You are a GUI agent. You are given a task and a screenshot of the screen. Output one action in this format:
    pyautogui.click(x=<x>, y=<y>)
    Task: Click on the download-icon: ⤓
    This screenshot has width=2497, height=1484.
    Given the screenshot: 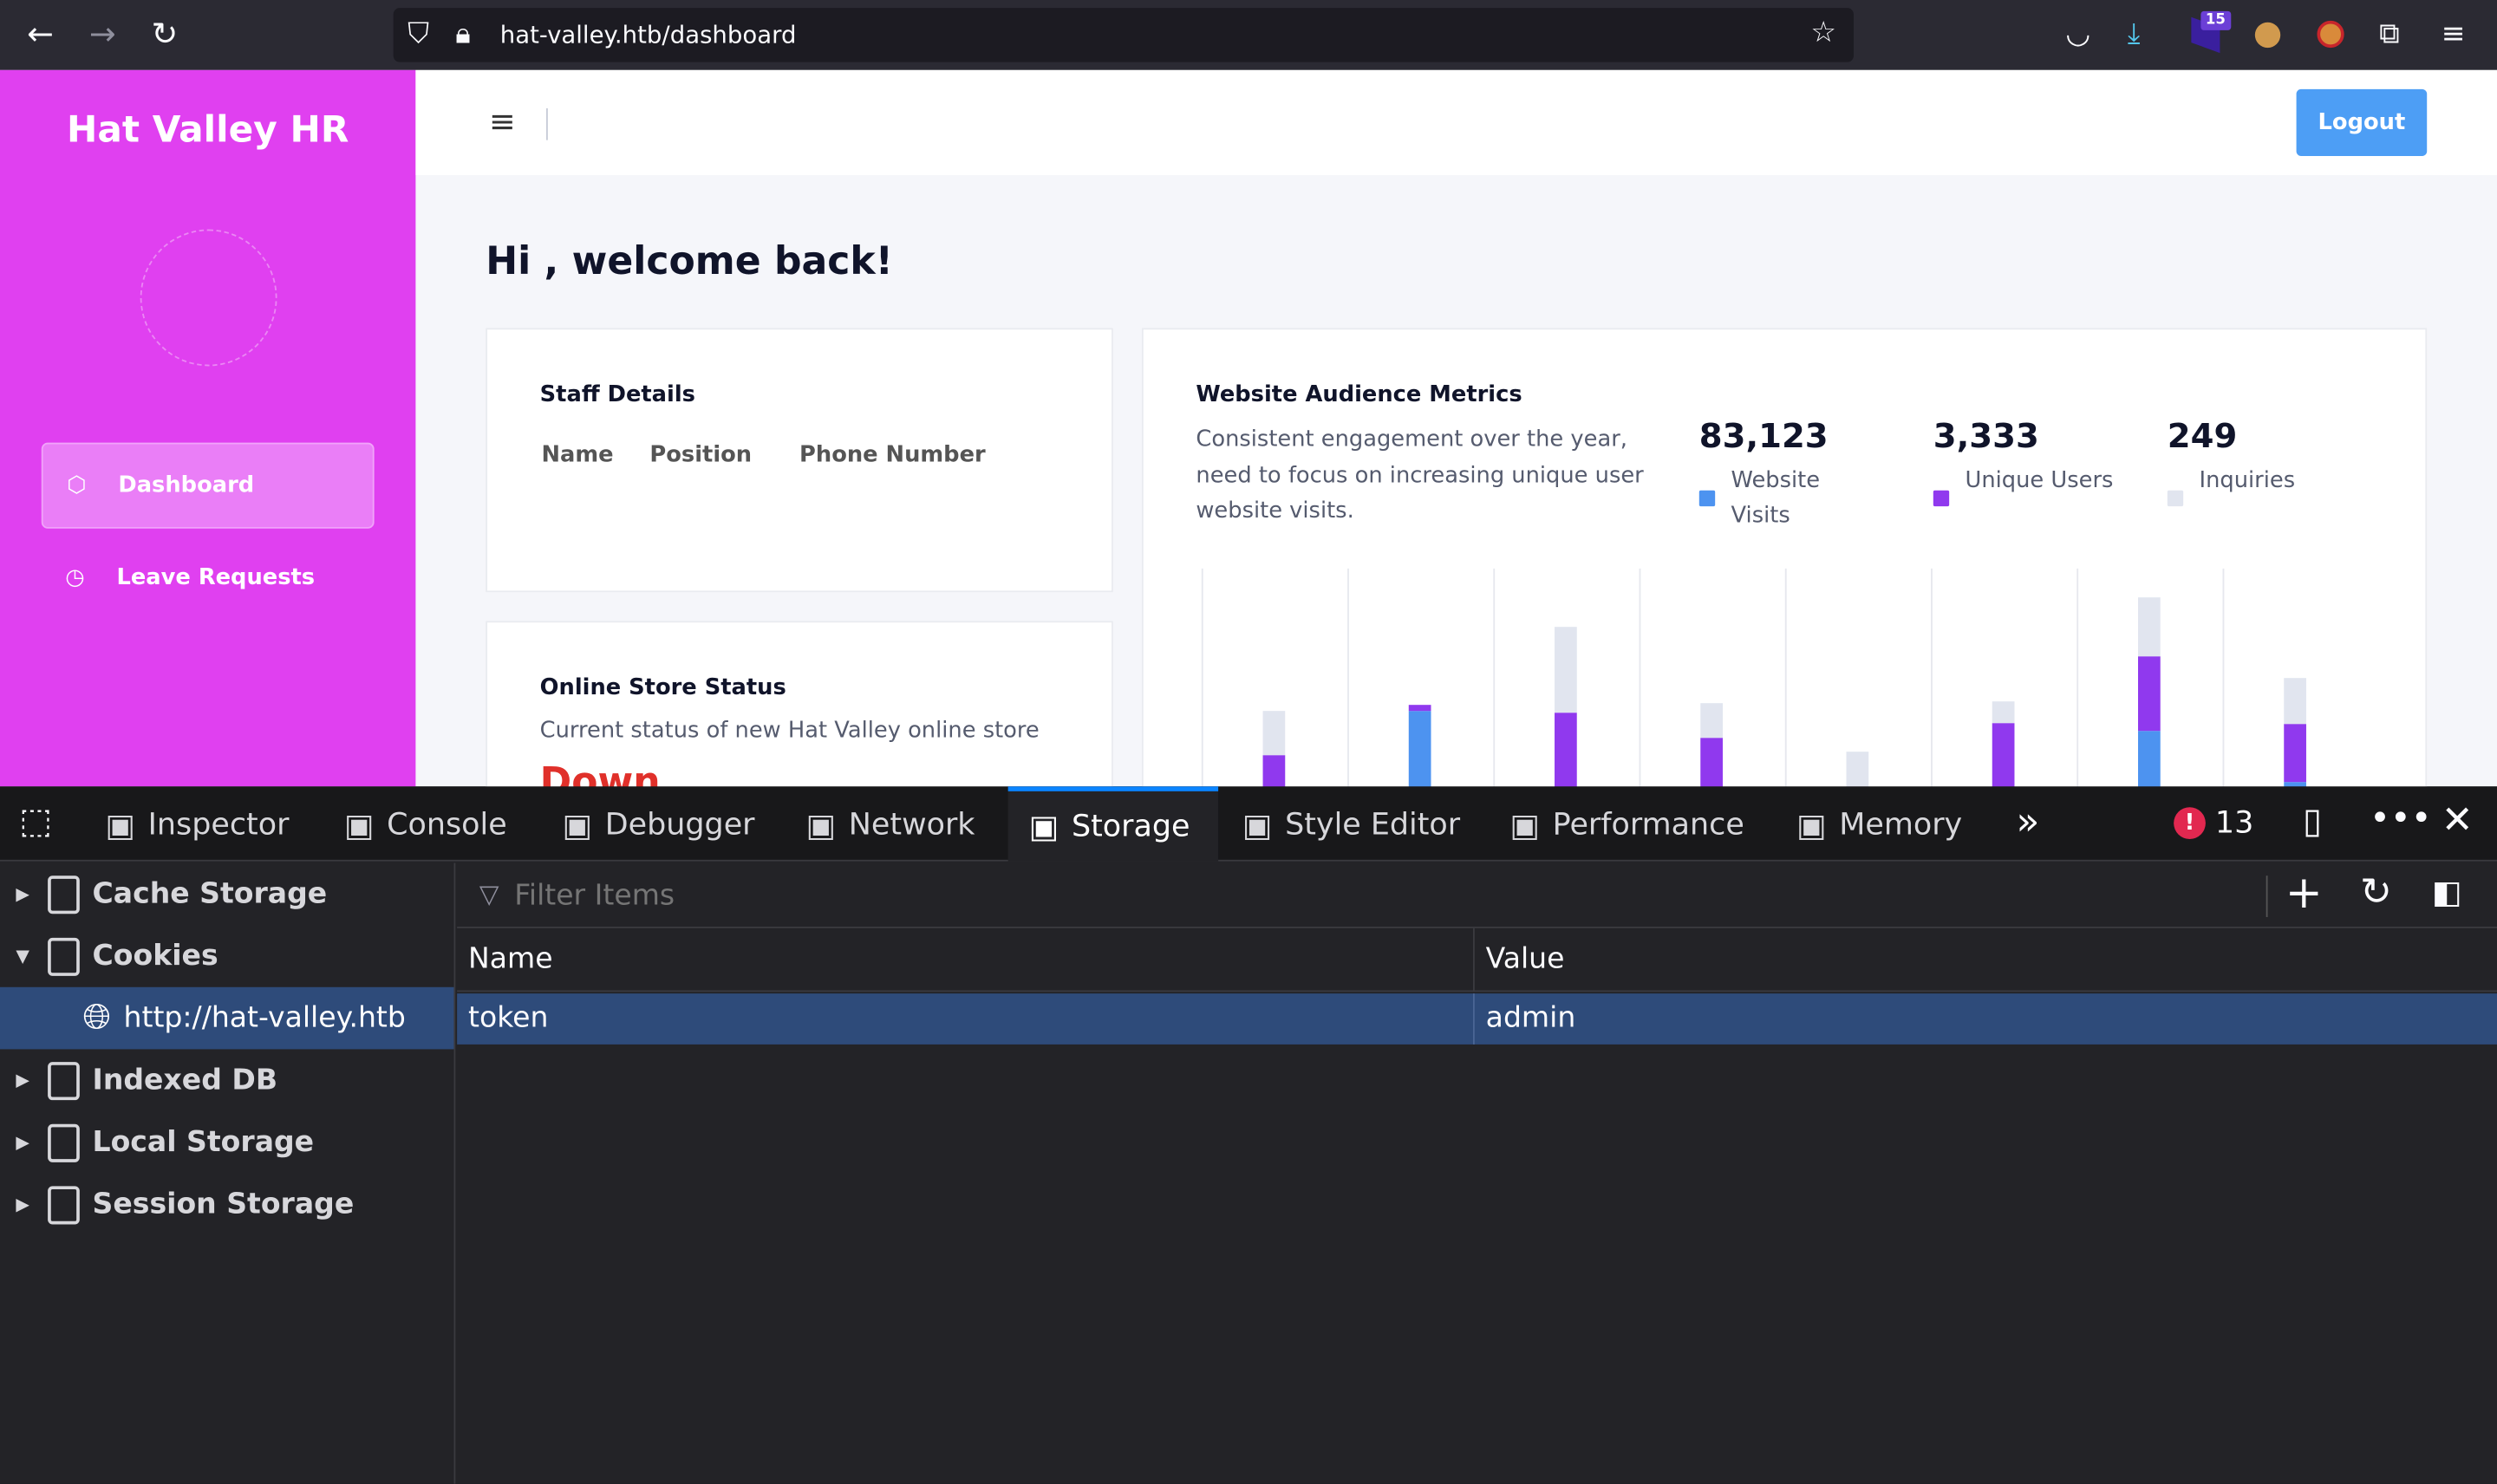 What is the action you would take?
    pyautogui.click(x=2134, y=34)
    